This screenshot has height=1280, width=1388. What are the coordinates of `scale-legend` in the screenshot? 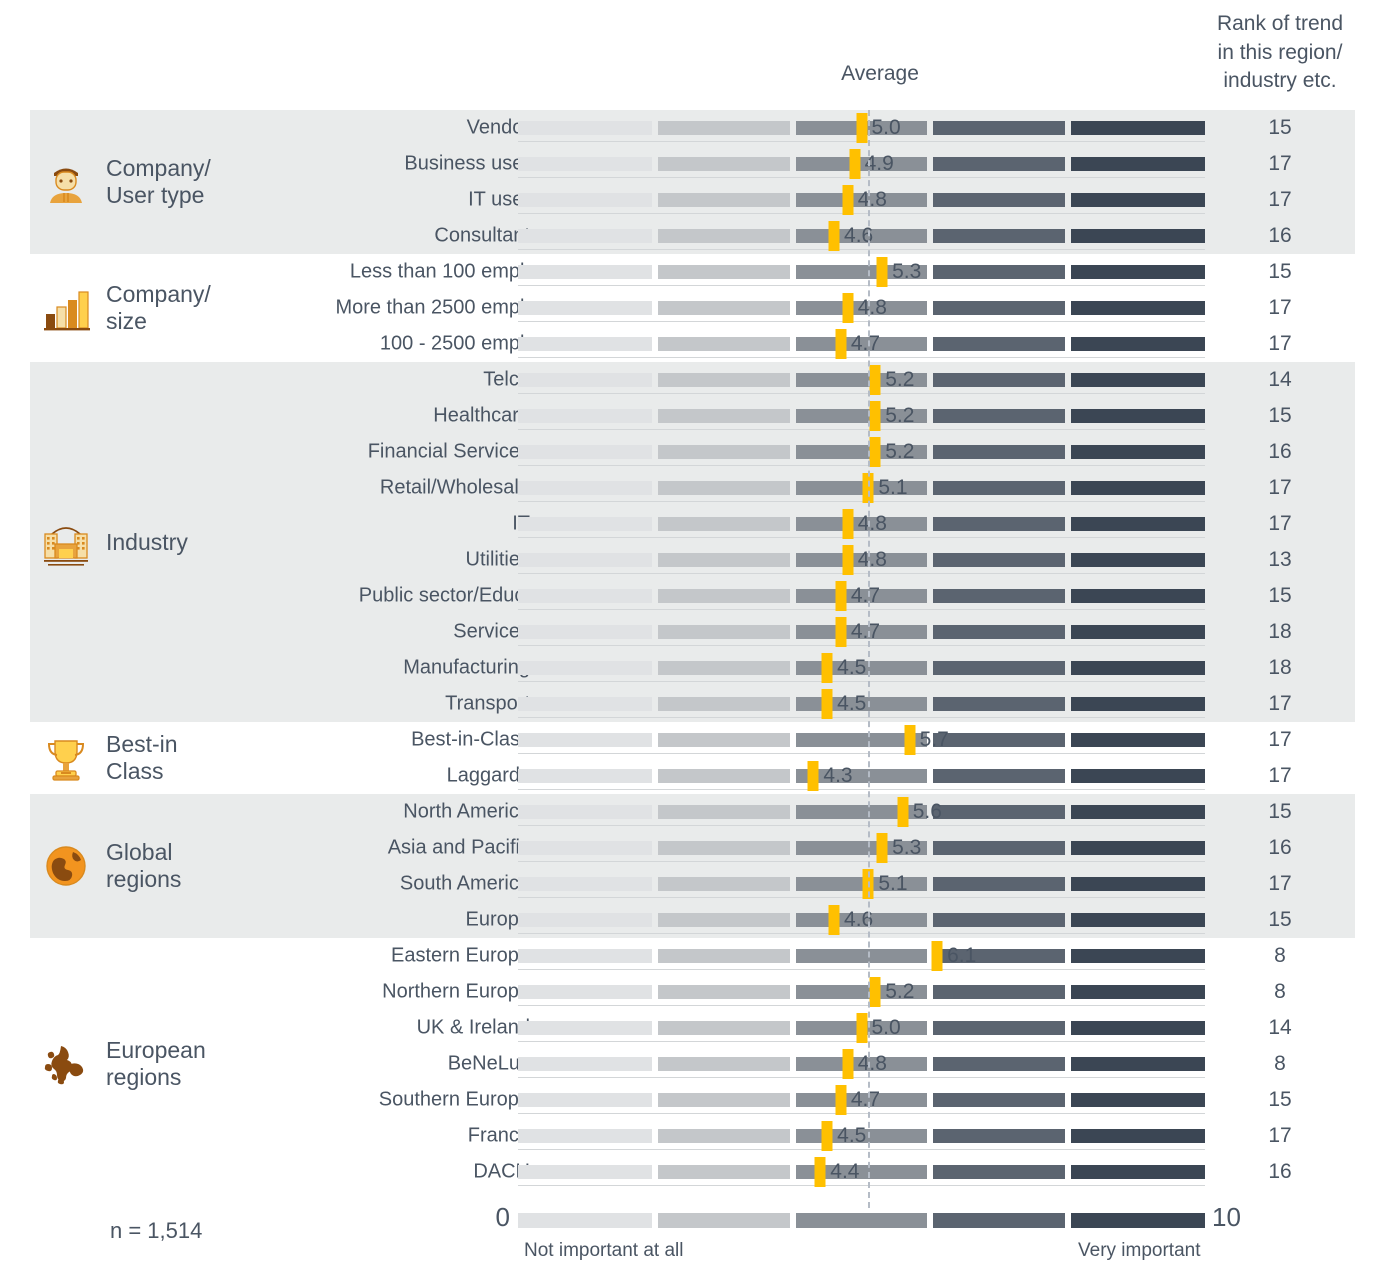 It's located at (861, 1220).